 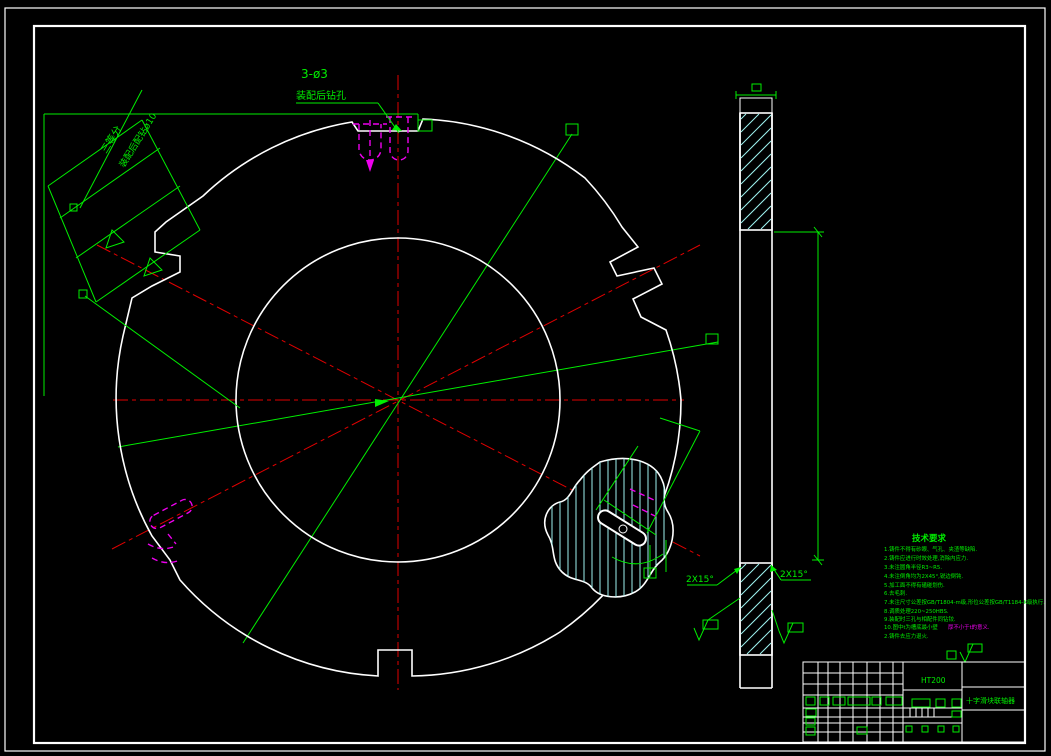 I want to click on top-dimension, so click(x=238, y=122).